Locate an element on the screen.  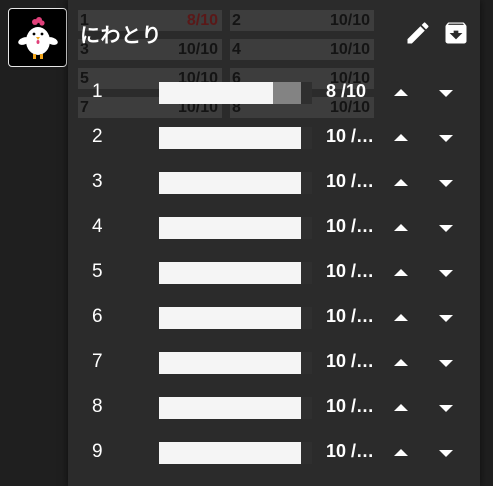
background-grid-cell: 4 10/10 is located at coordinates (302, 49).